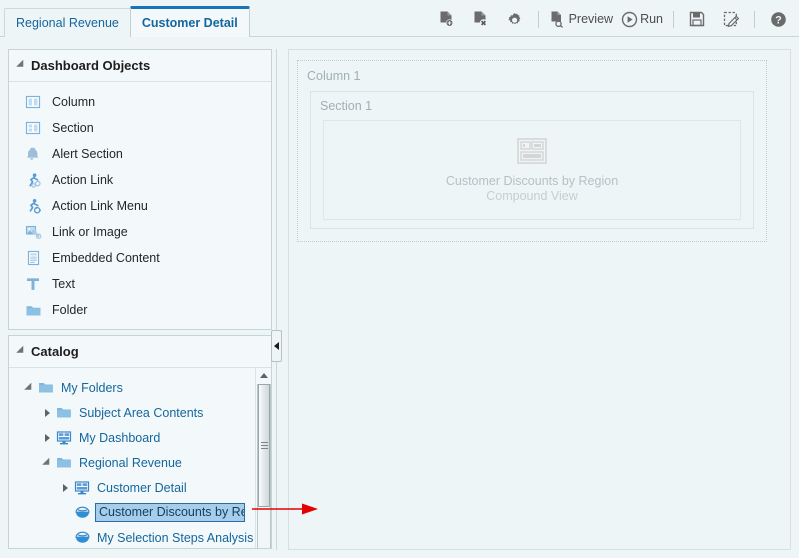  Describe the element at coordinates (276, 456) in the screenshot. I see `panel-divider-bottom` at that location.